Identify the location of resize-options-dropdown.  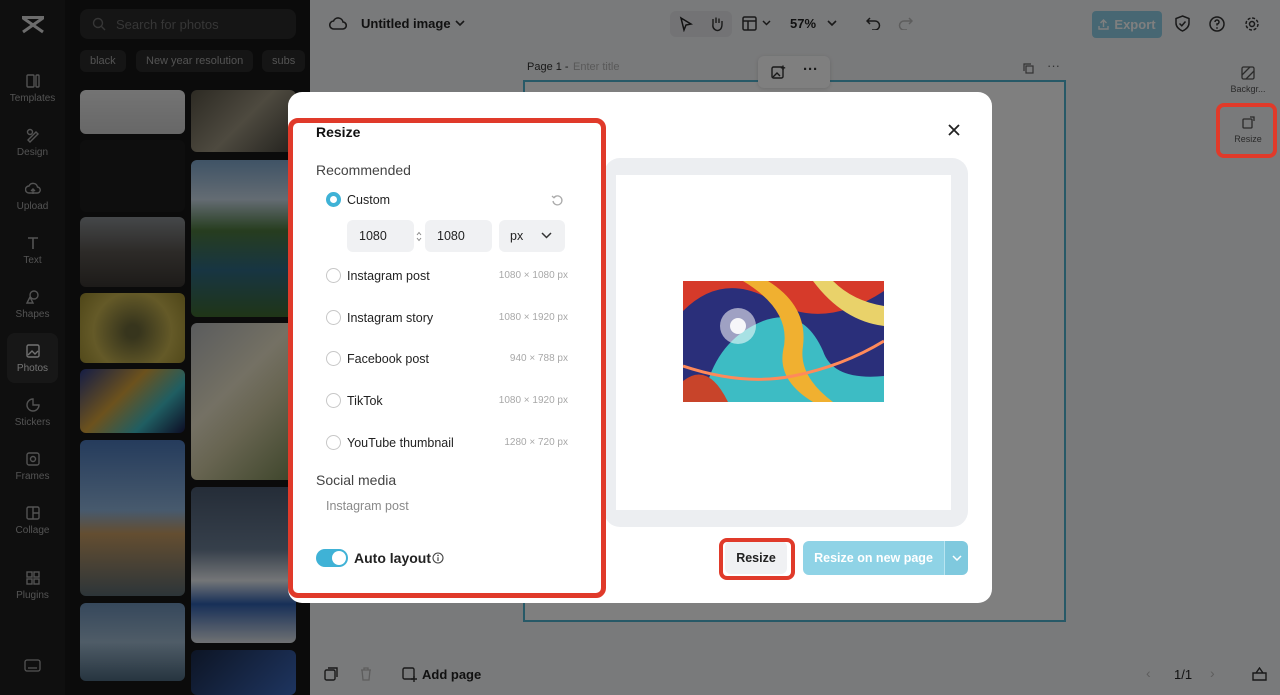
(956, 558).